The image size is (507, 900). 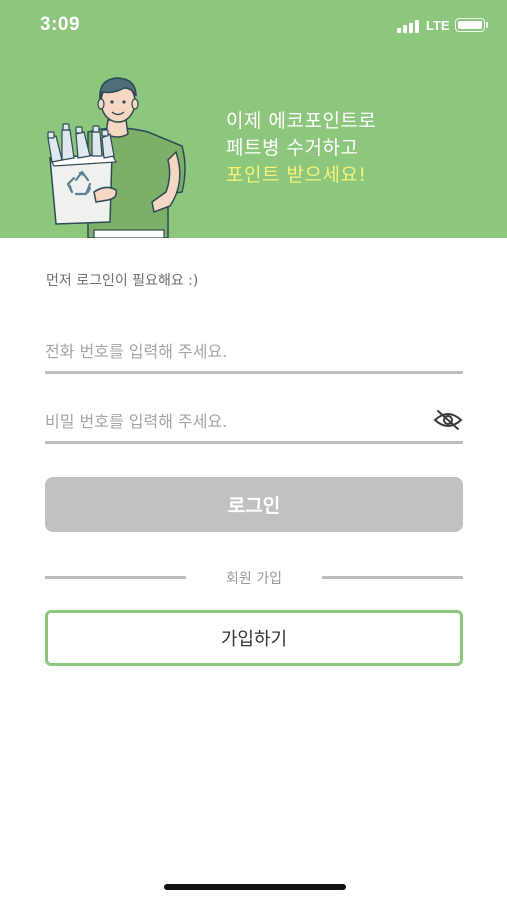 I want to click on password-field, so click(x=254, y=423).